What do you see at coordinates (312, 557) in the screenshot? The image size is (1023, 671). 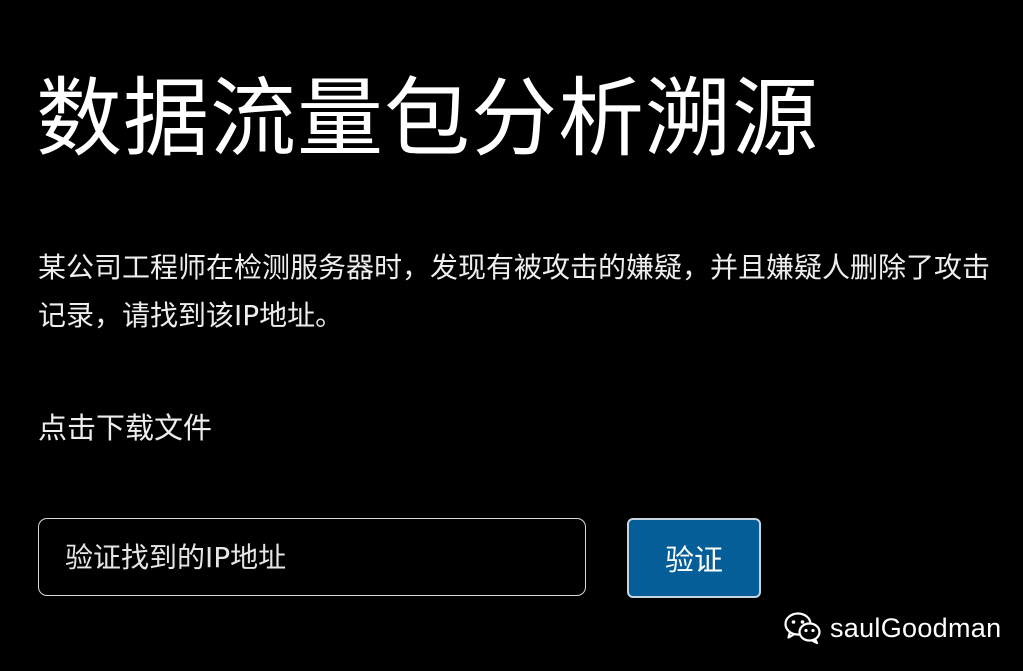 I see `ip-address-input` at bounding box center [312, 557].